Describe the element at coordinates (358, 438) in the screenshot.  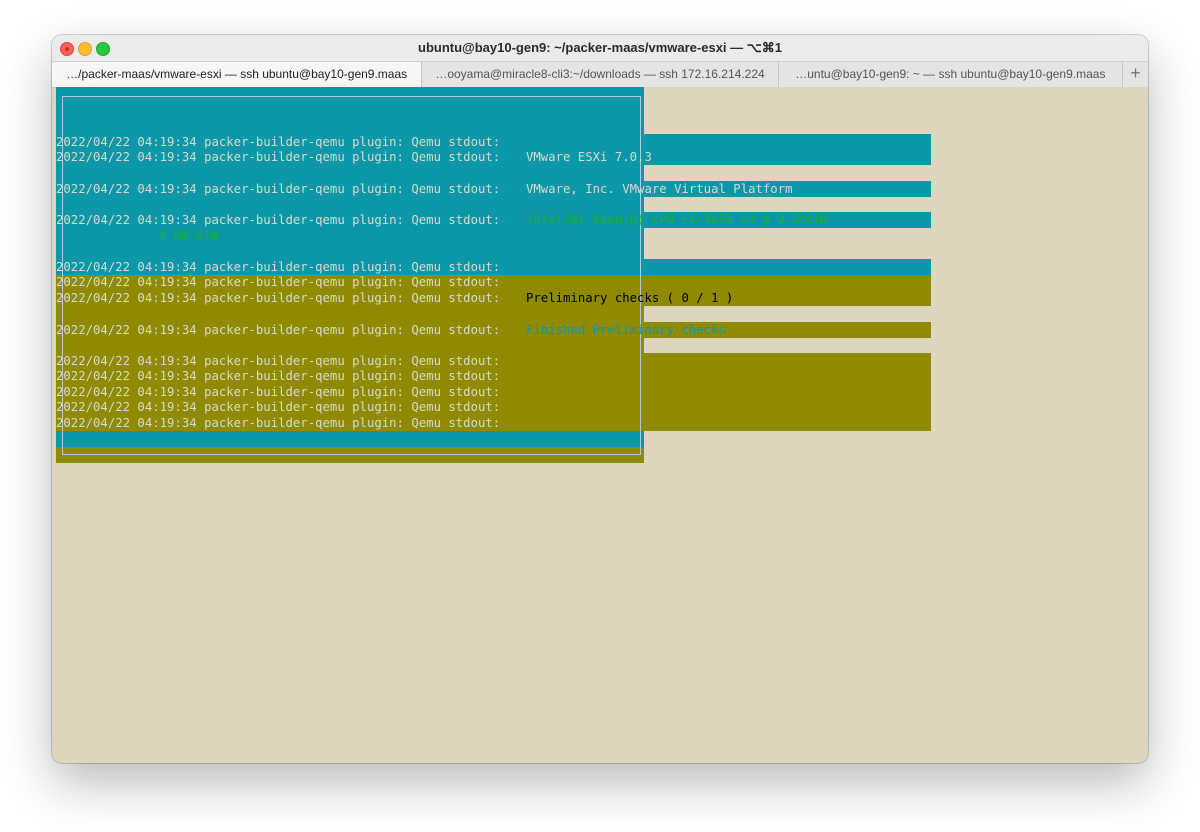
I see `progress-bar` at that location.